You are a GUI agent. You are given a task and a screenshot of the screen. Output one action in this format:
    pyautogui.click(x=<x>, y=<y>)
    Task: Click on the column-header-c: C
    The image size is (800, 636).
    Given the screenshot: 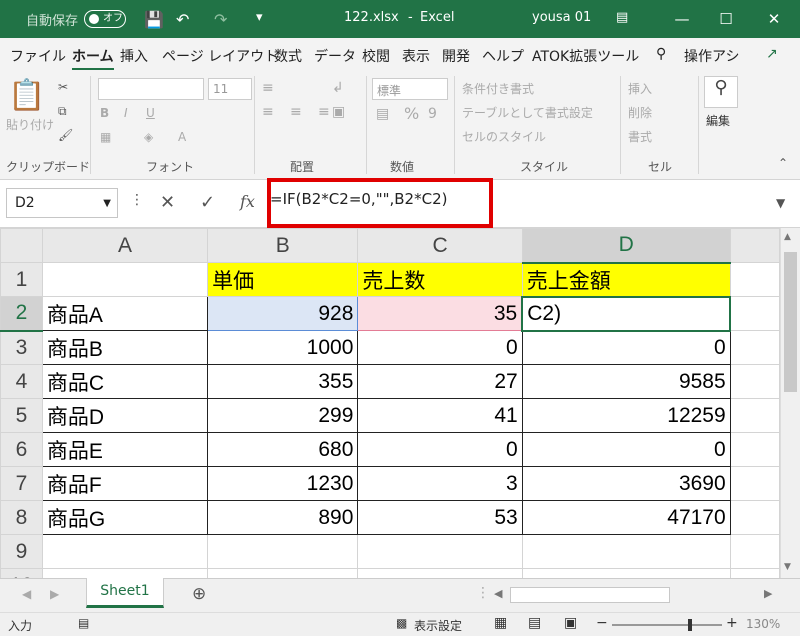 What is the action you would take?
    pyautogui.click(x=440, y=245)
    